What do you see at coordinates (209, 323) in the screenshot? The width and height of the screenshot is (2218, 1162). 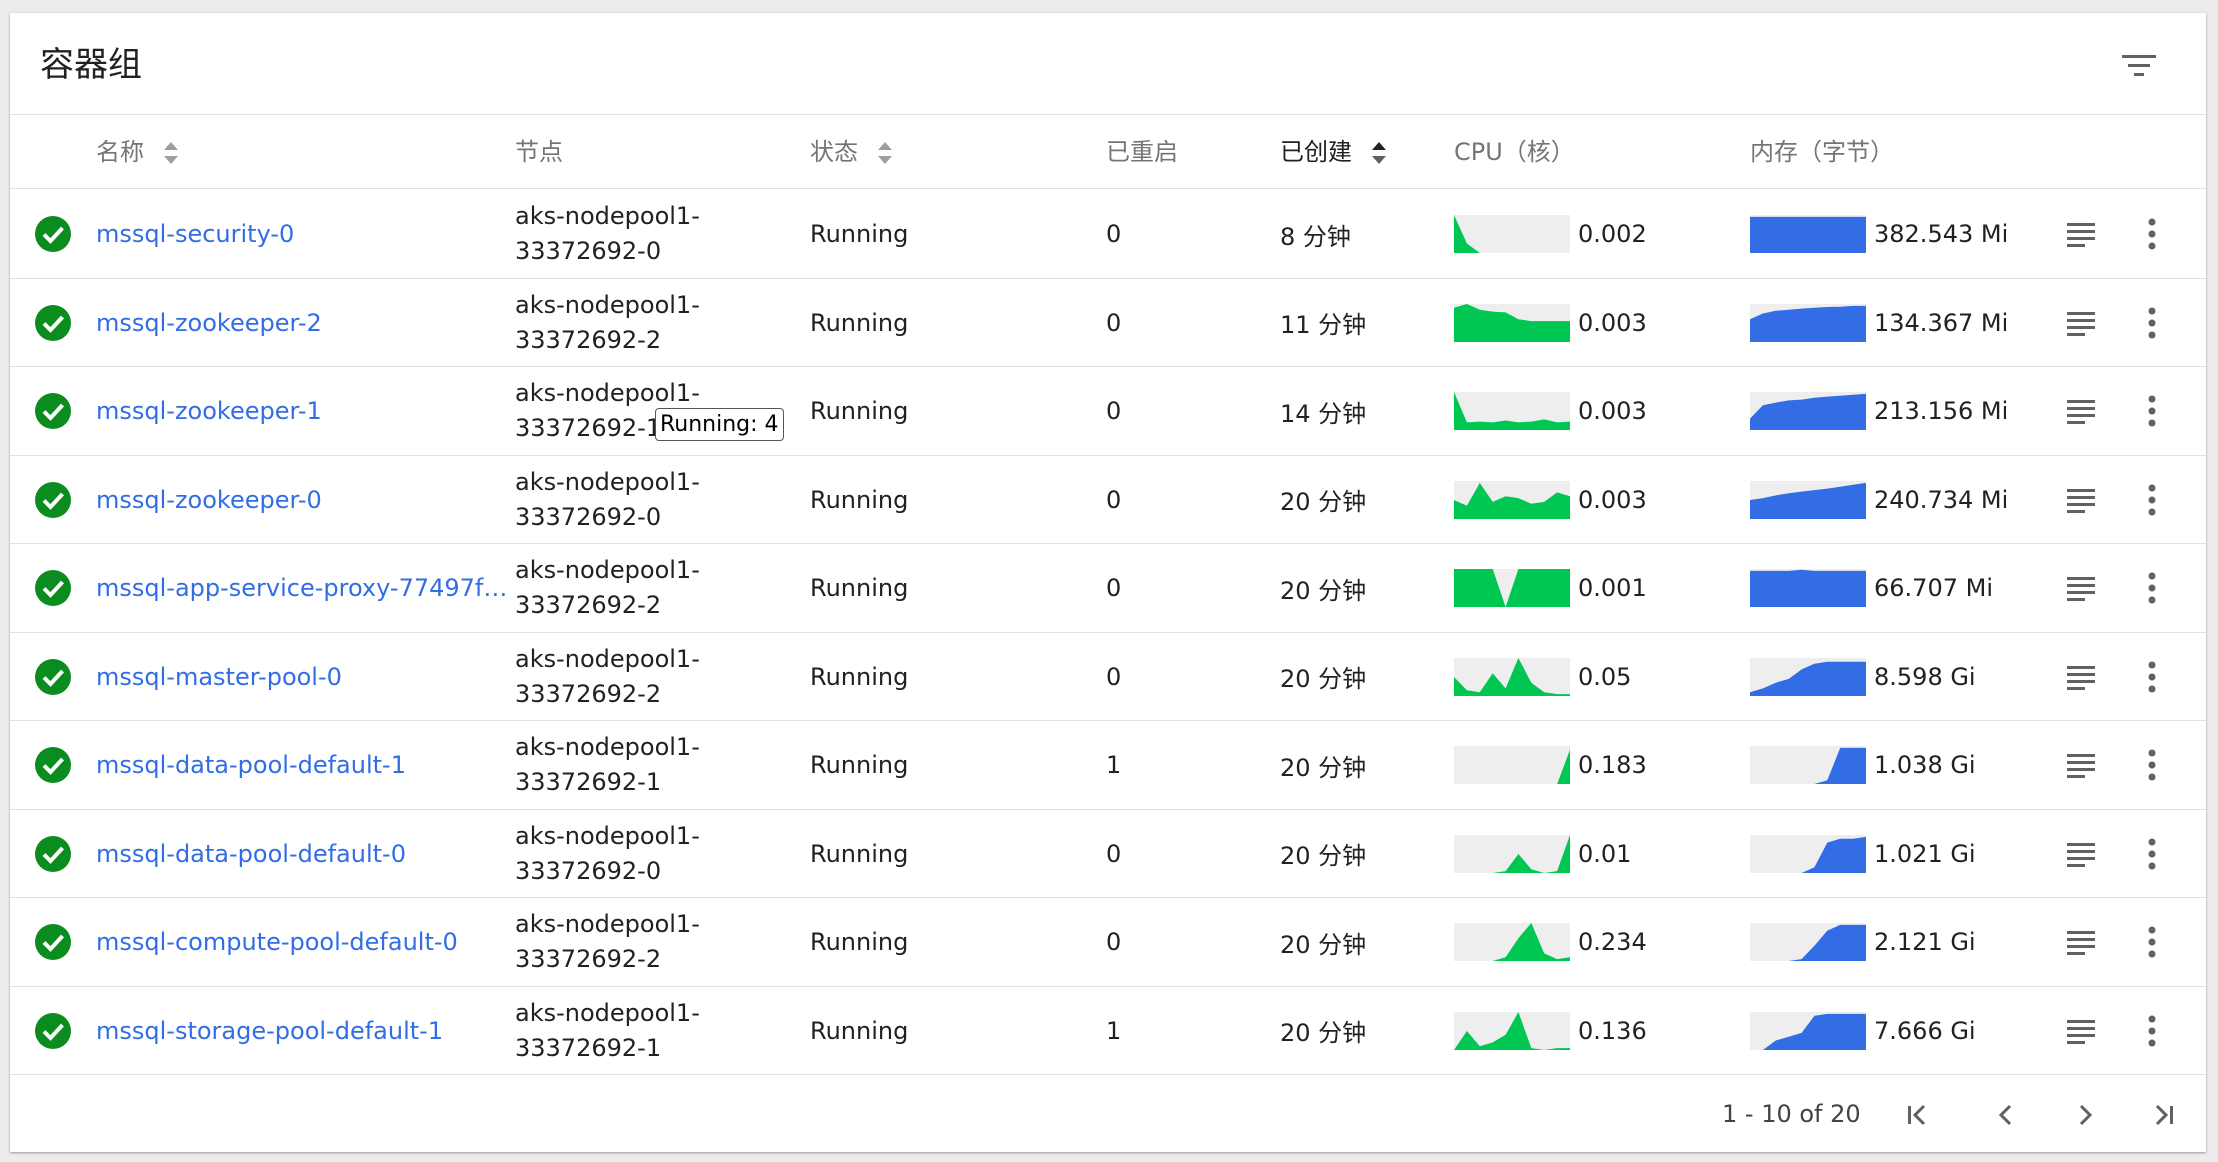 I see `pod-name-link: mssql-zookeeper-2` at bounding box center [209, 323].